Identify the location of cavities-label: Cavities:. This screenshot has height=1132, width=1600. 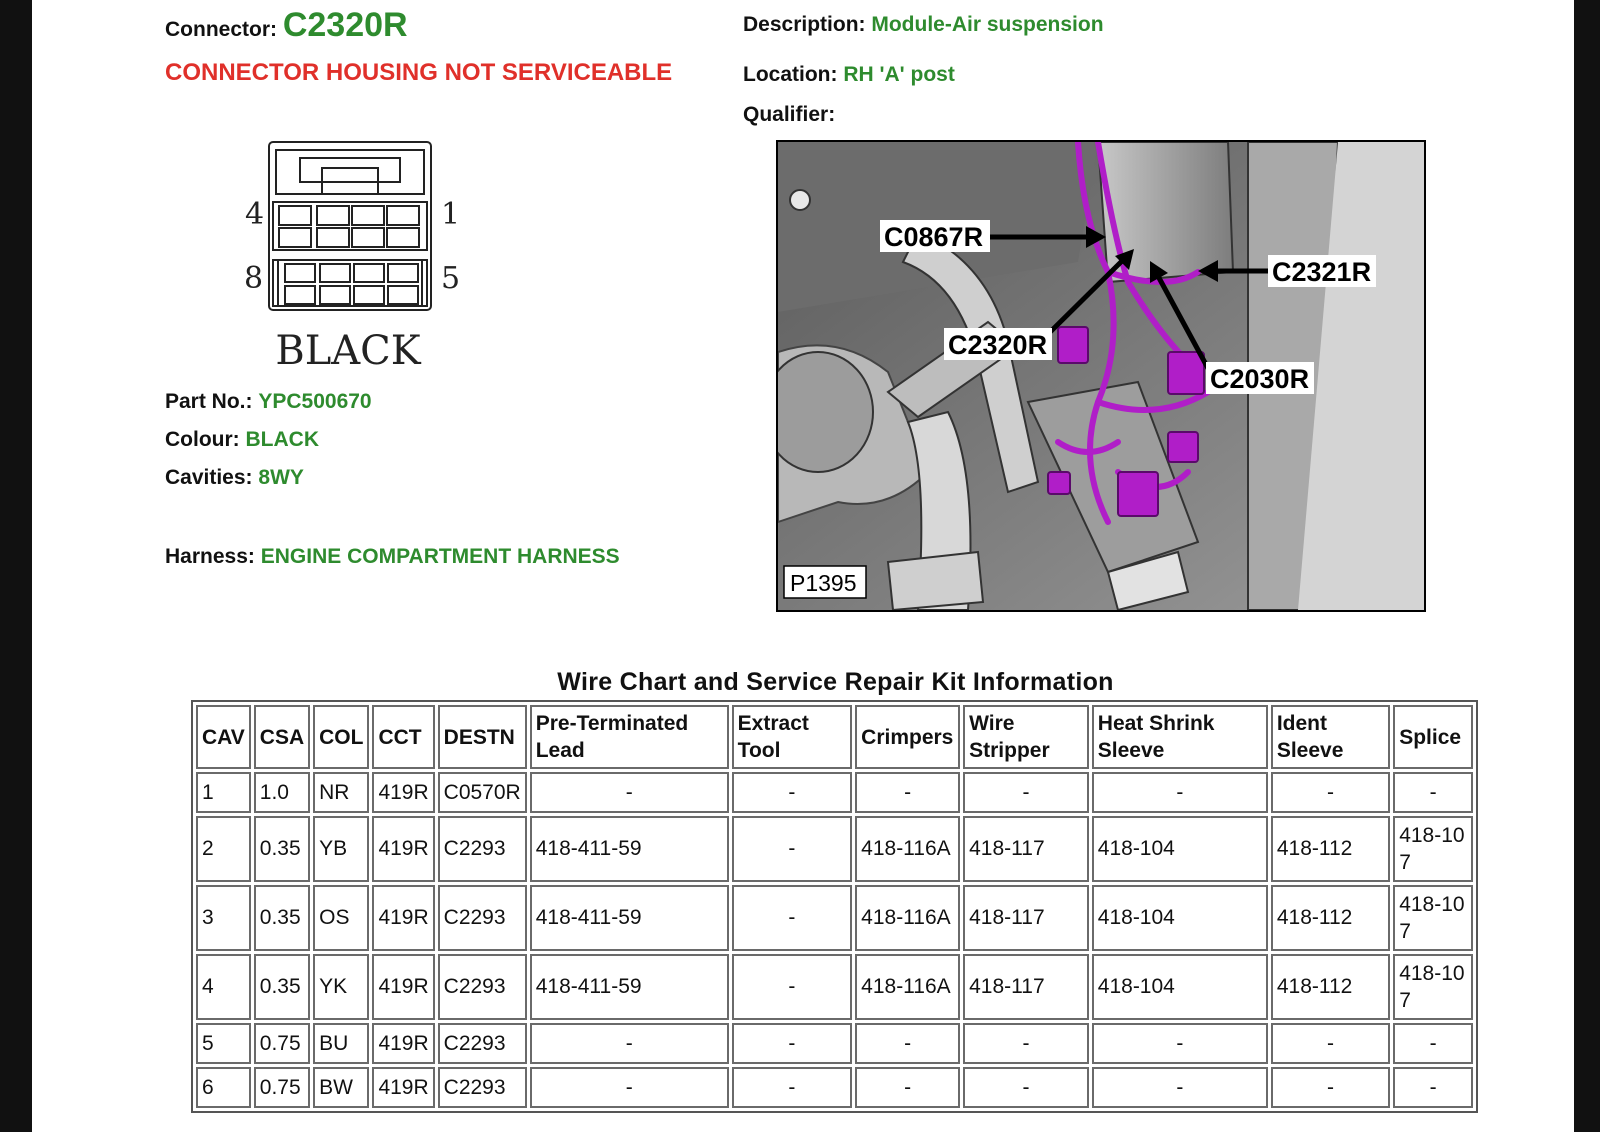
(209, 477).